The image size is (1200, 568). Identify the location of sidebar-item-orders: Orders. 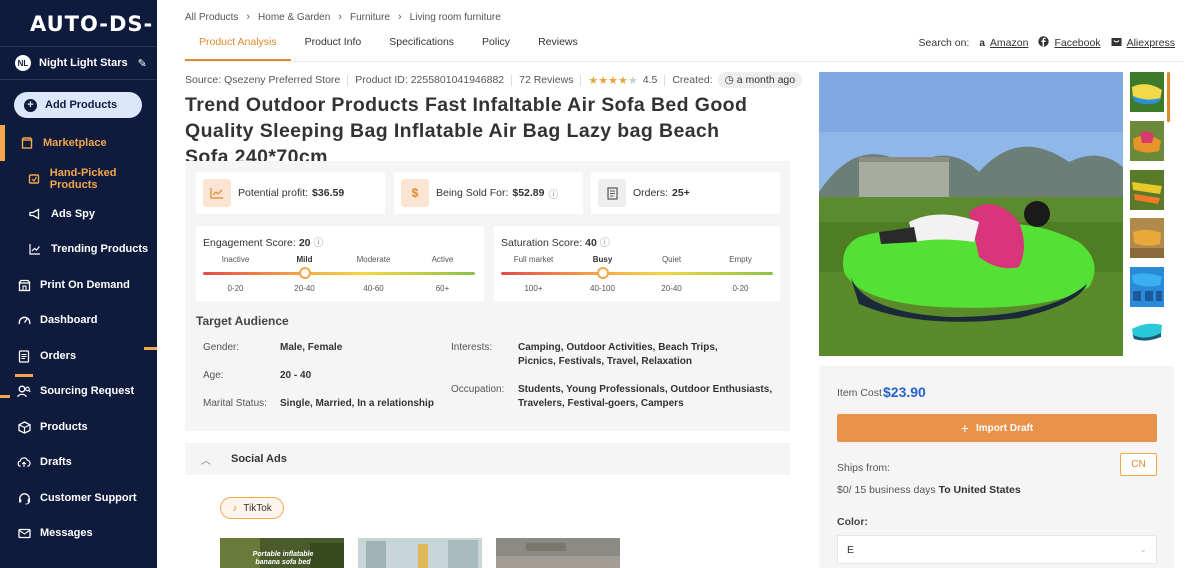
(78, 356).